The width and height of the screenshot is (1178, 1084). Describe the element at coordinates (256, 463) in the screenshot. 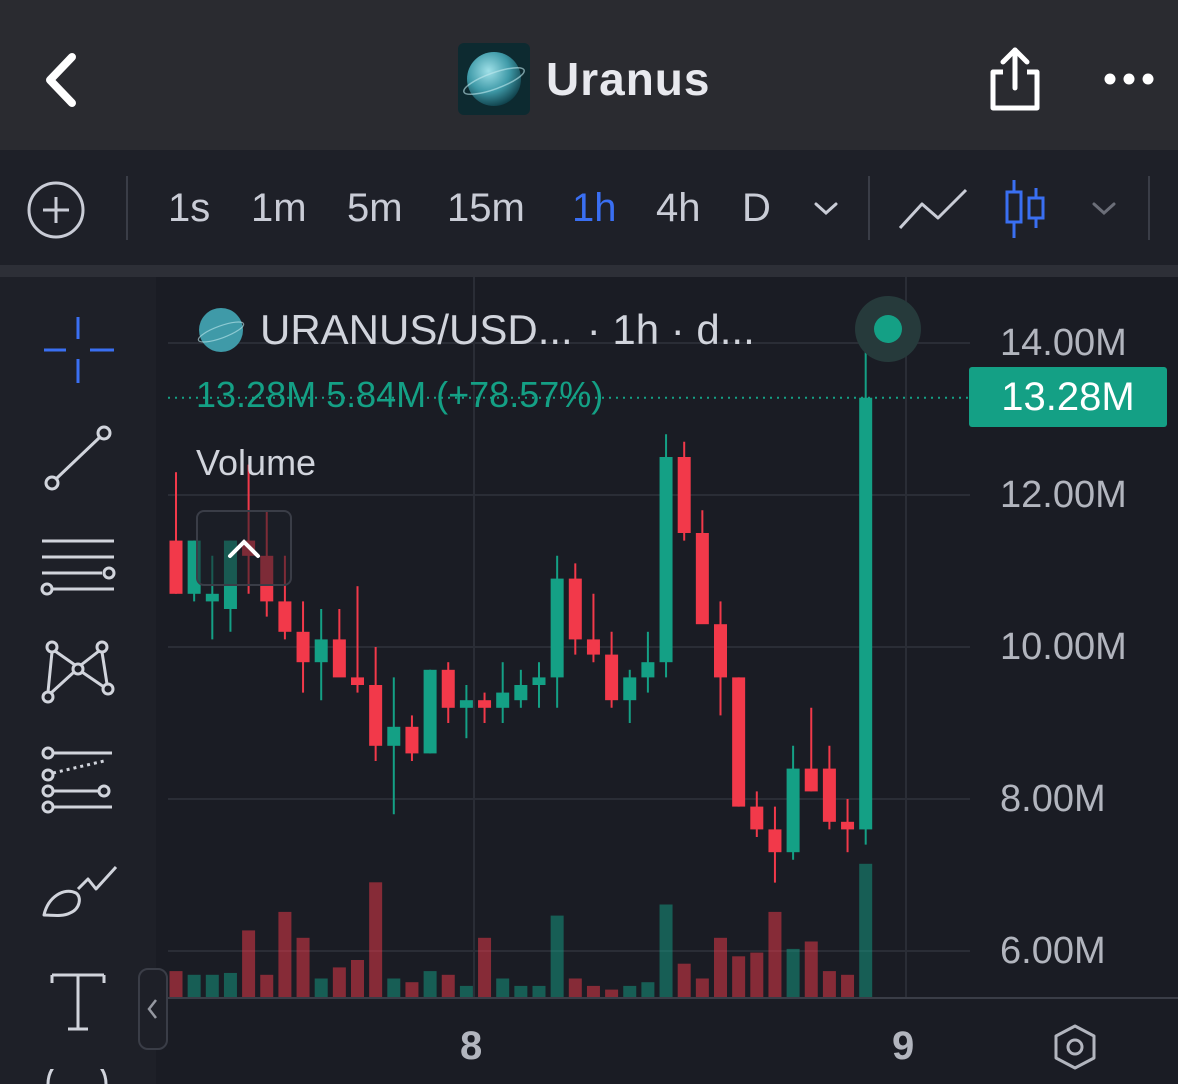

I see `volume-label: Volume` at that location.